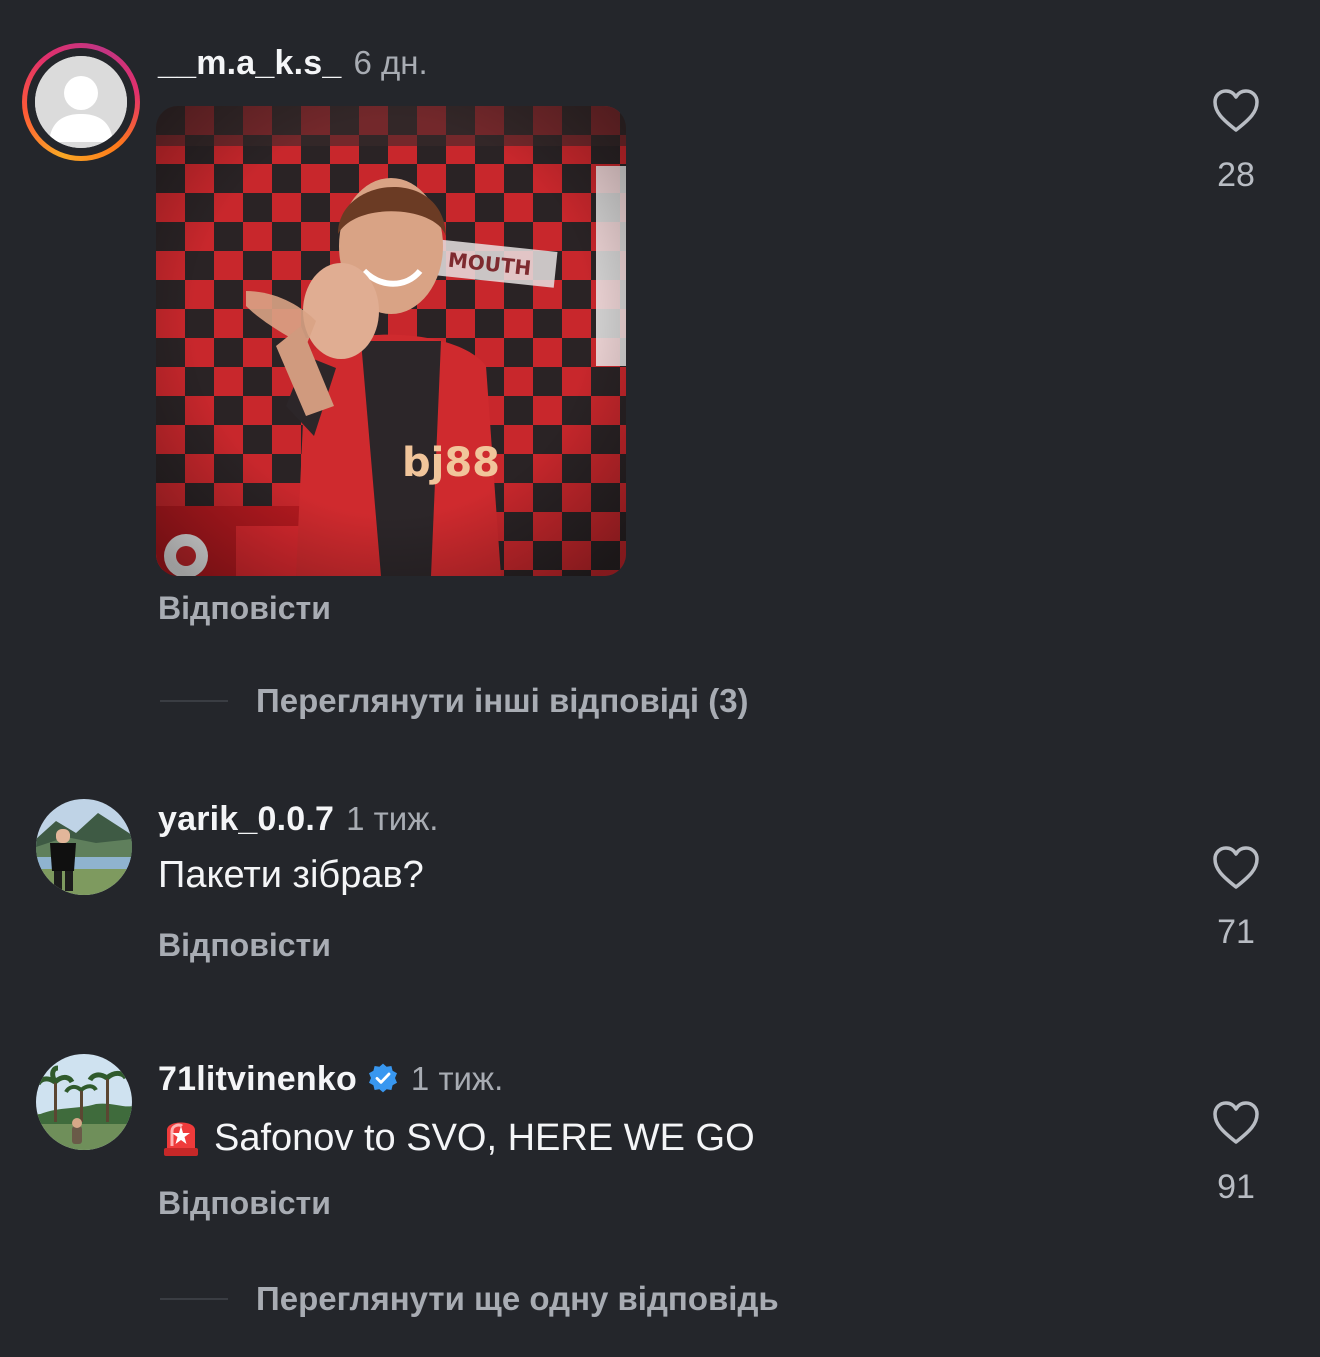  What do you see at coordinates (181, 1139) in the screenshot?
I see `police-light-emoji` at bounding box center [181, 1139].